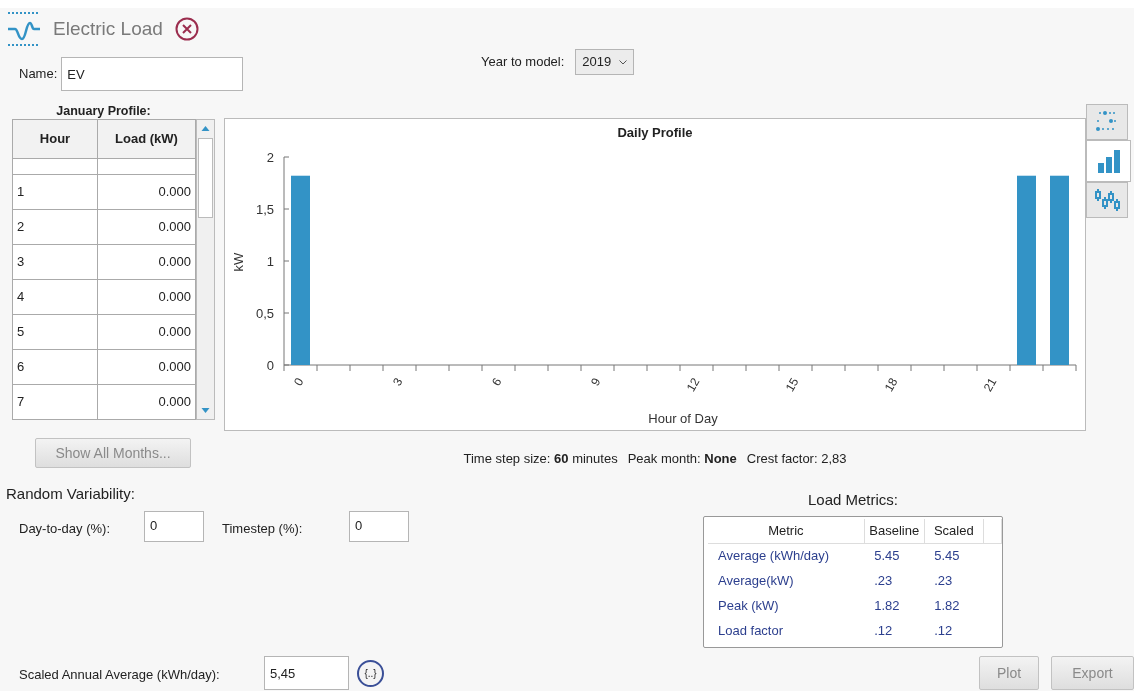 Image resolution: width=1134 pixels, height=691 pixels. What do you see at coordinates (954, 531) in the screenshot?
I see `column-header: Scaled` at bounding box center [954, 531].